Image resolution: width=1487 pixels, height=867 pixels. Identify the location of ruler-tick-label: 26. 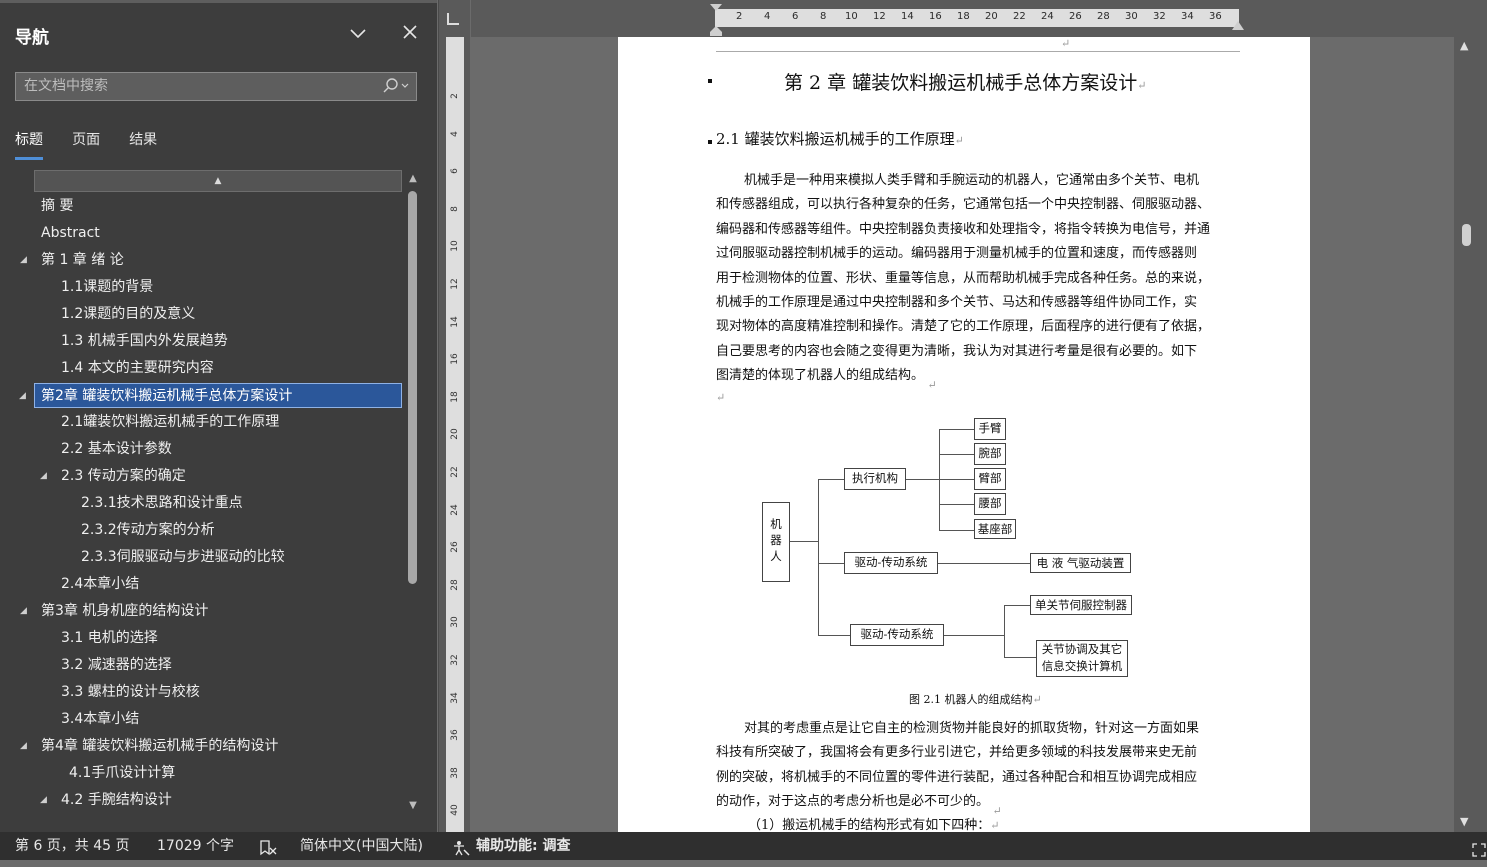
(1075, 16).